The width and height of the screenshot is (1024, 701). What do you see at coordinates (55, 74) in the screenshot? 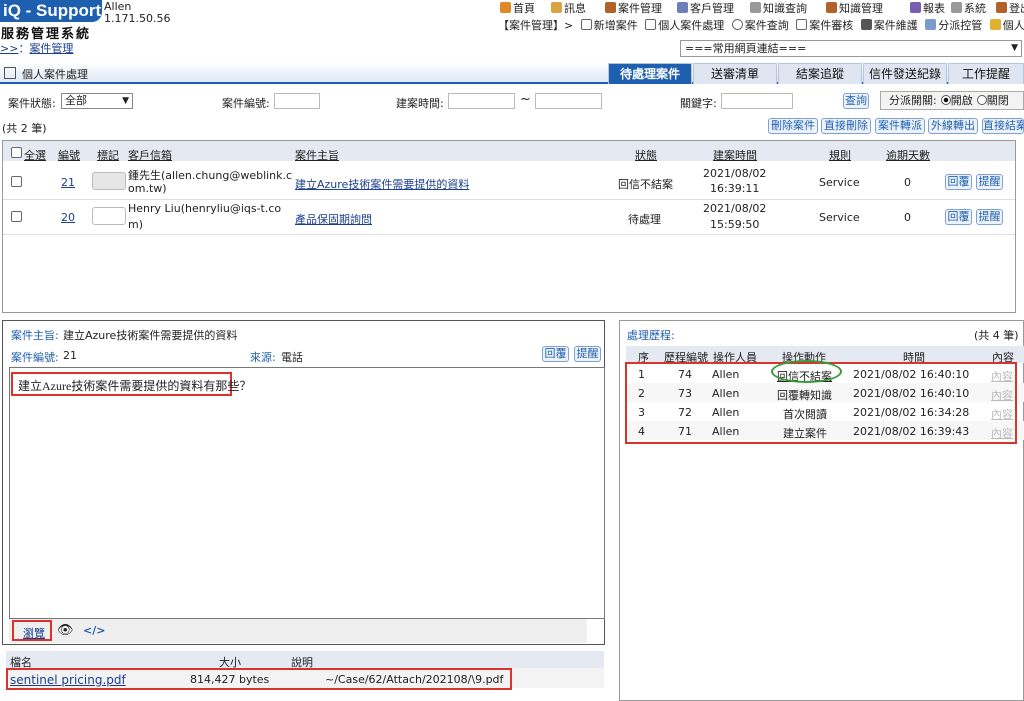
I see `page-title: 個人案件處理` at bounding box center [55, 74].